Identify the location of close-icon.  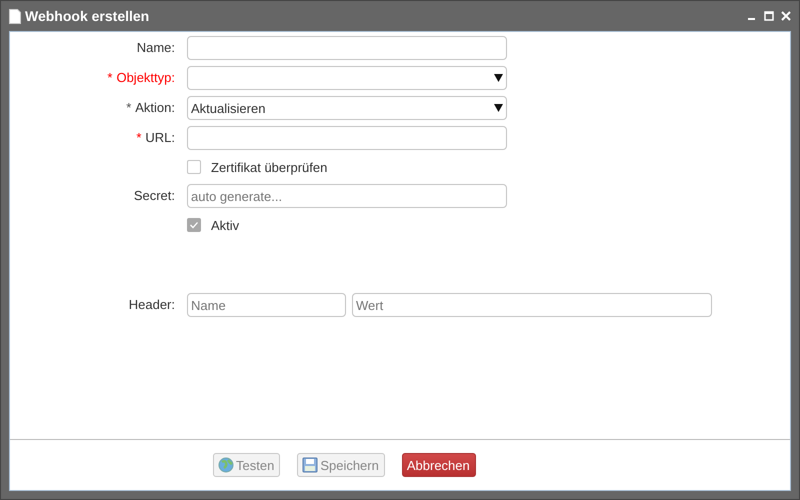
(786, 16).